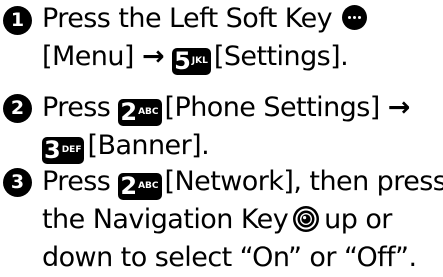 Image resolution: width=443 pixels, height=277 pixels. I want to click on step-line: 3DEF[Banner]., so click(242, 146).